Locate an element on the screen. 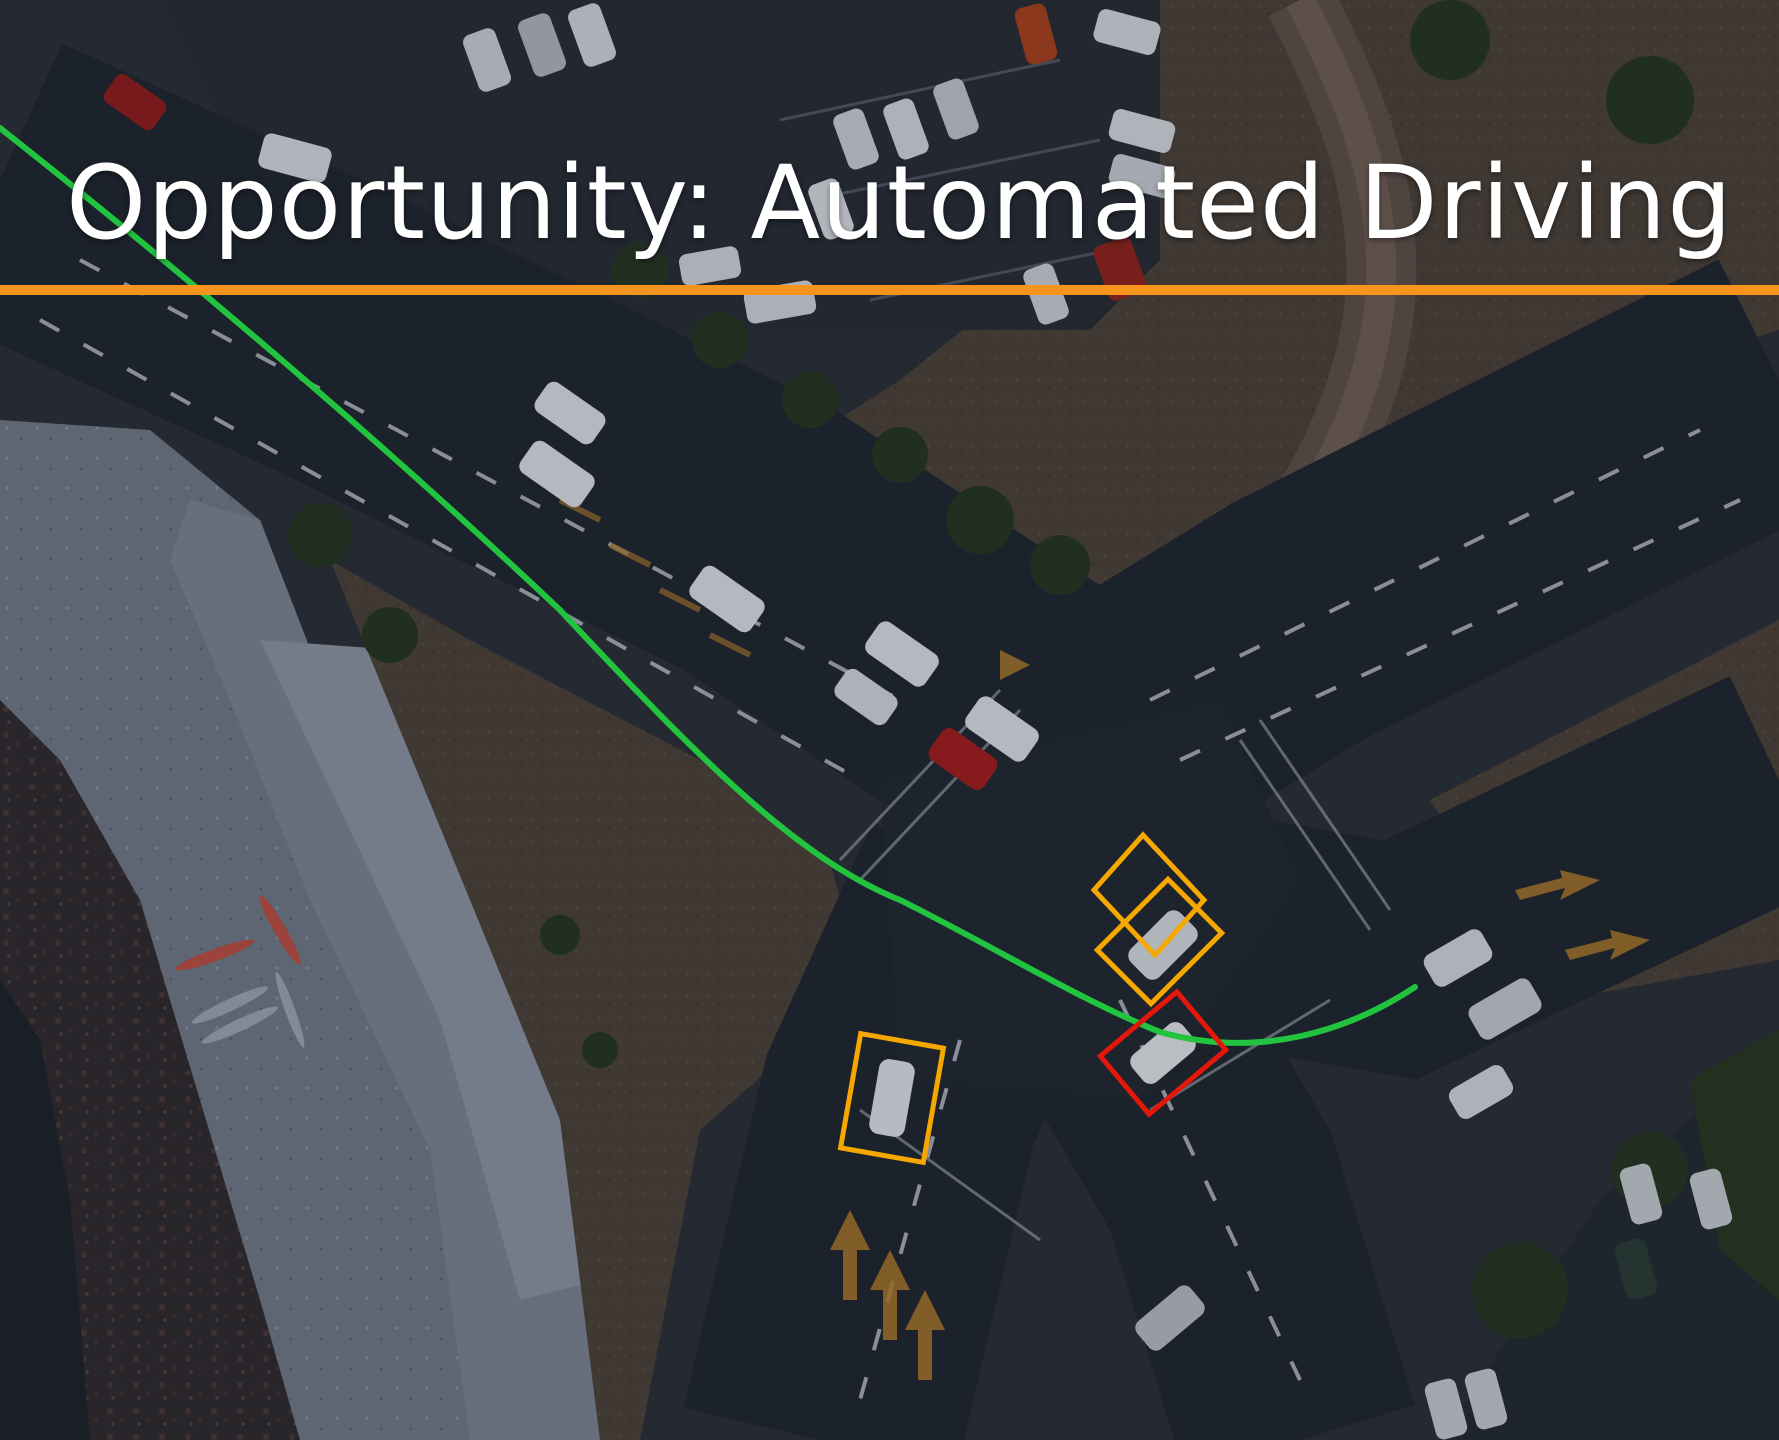  slide-title: Opportunity: Automated Driving is located at coordinates (899, 203).